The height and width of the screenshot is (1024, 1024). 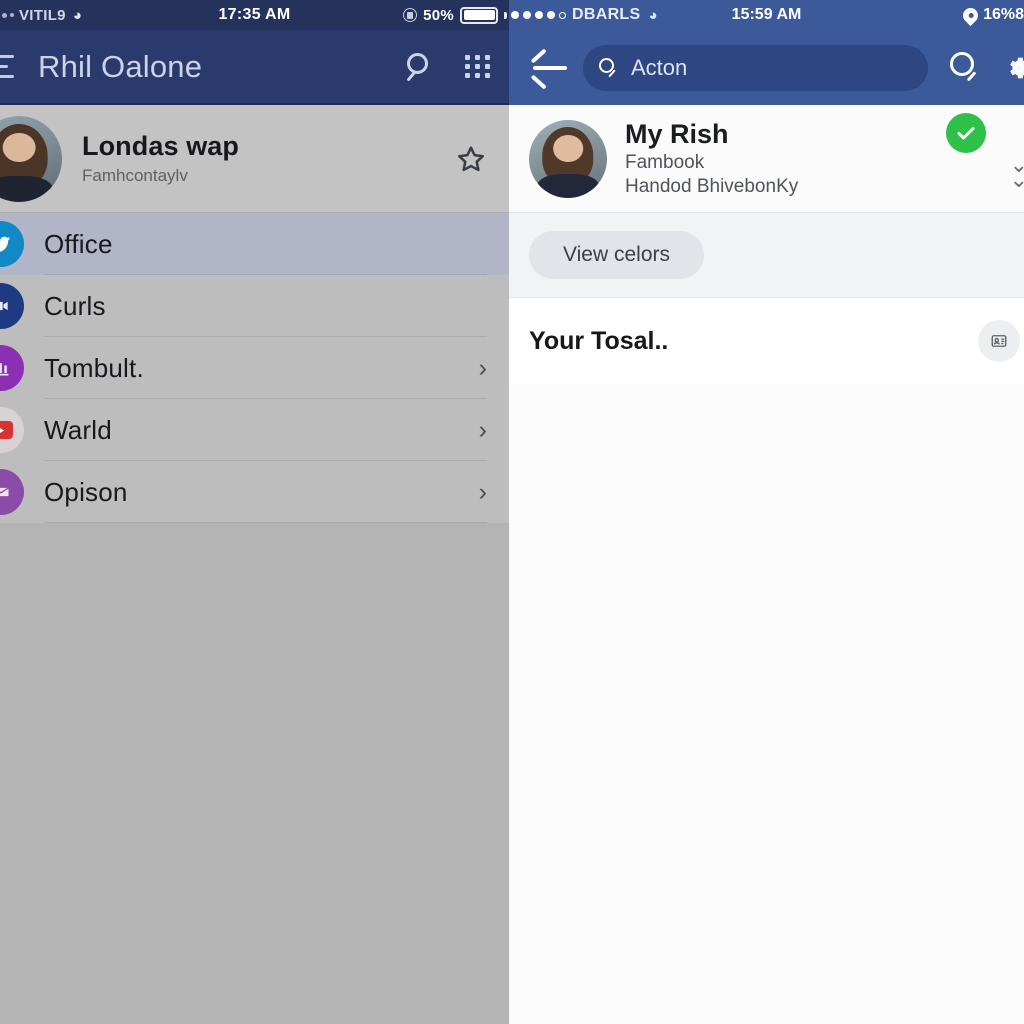 I want to click on right-status-bar: DBARLS ◕ 15:59 AM 16%8, so click(x=766, y=15).